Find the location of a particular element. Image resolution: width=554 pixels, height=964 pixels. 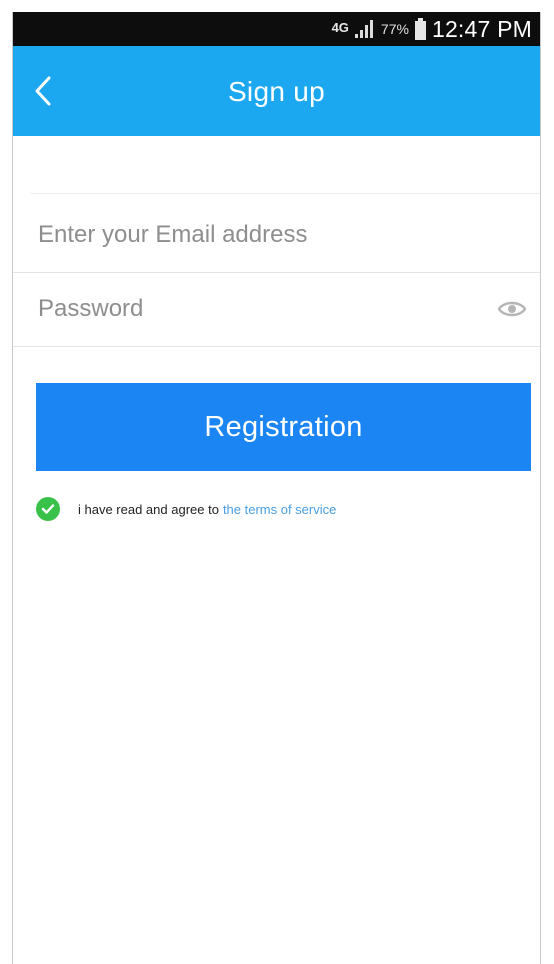

top-margin is located at coordinates (277, 6).